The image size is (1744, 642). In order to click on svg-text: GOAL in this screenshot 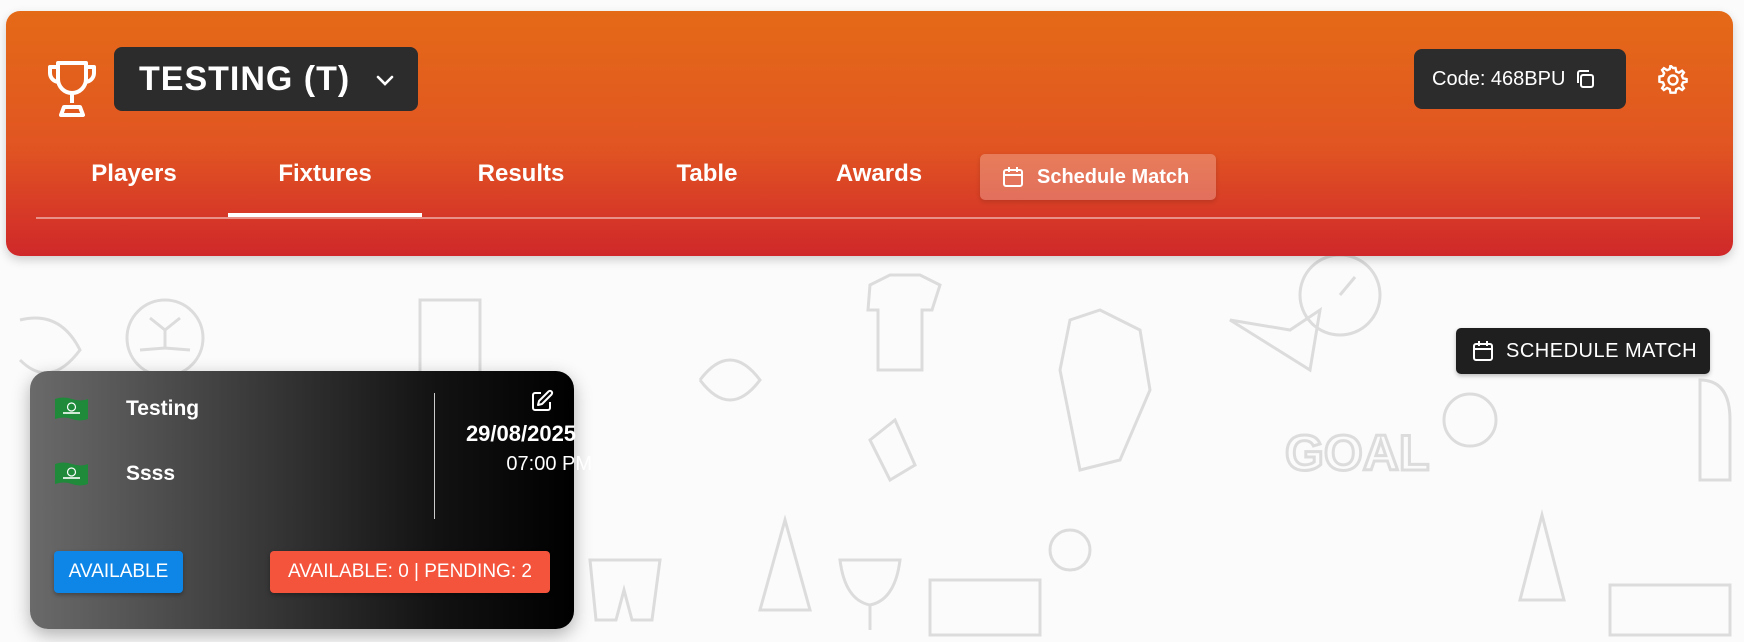, I will do `click(1357, 453)`.